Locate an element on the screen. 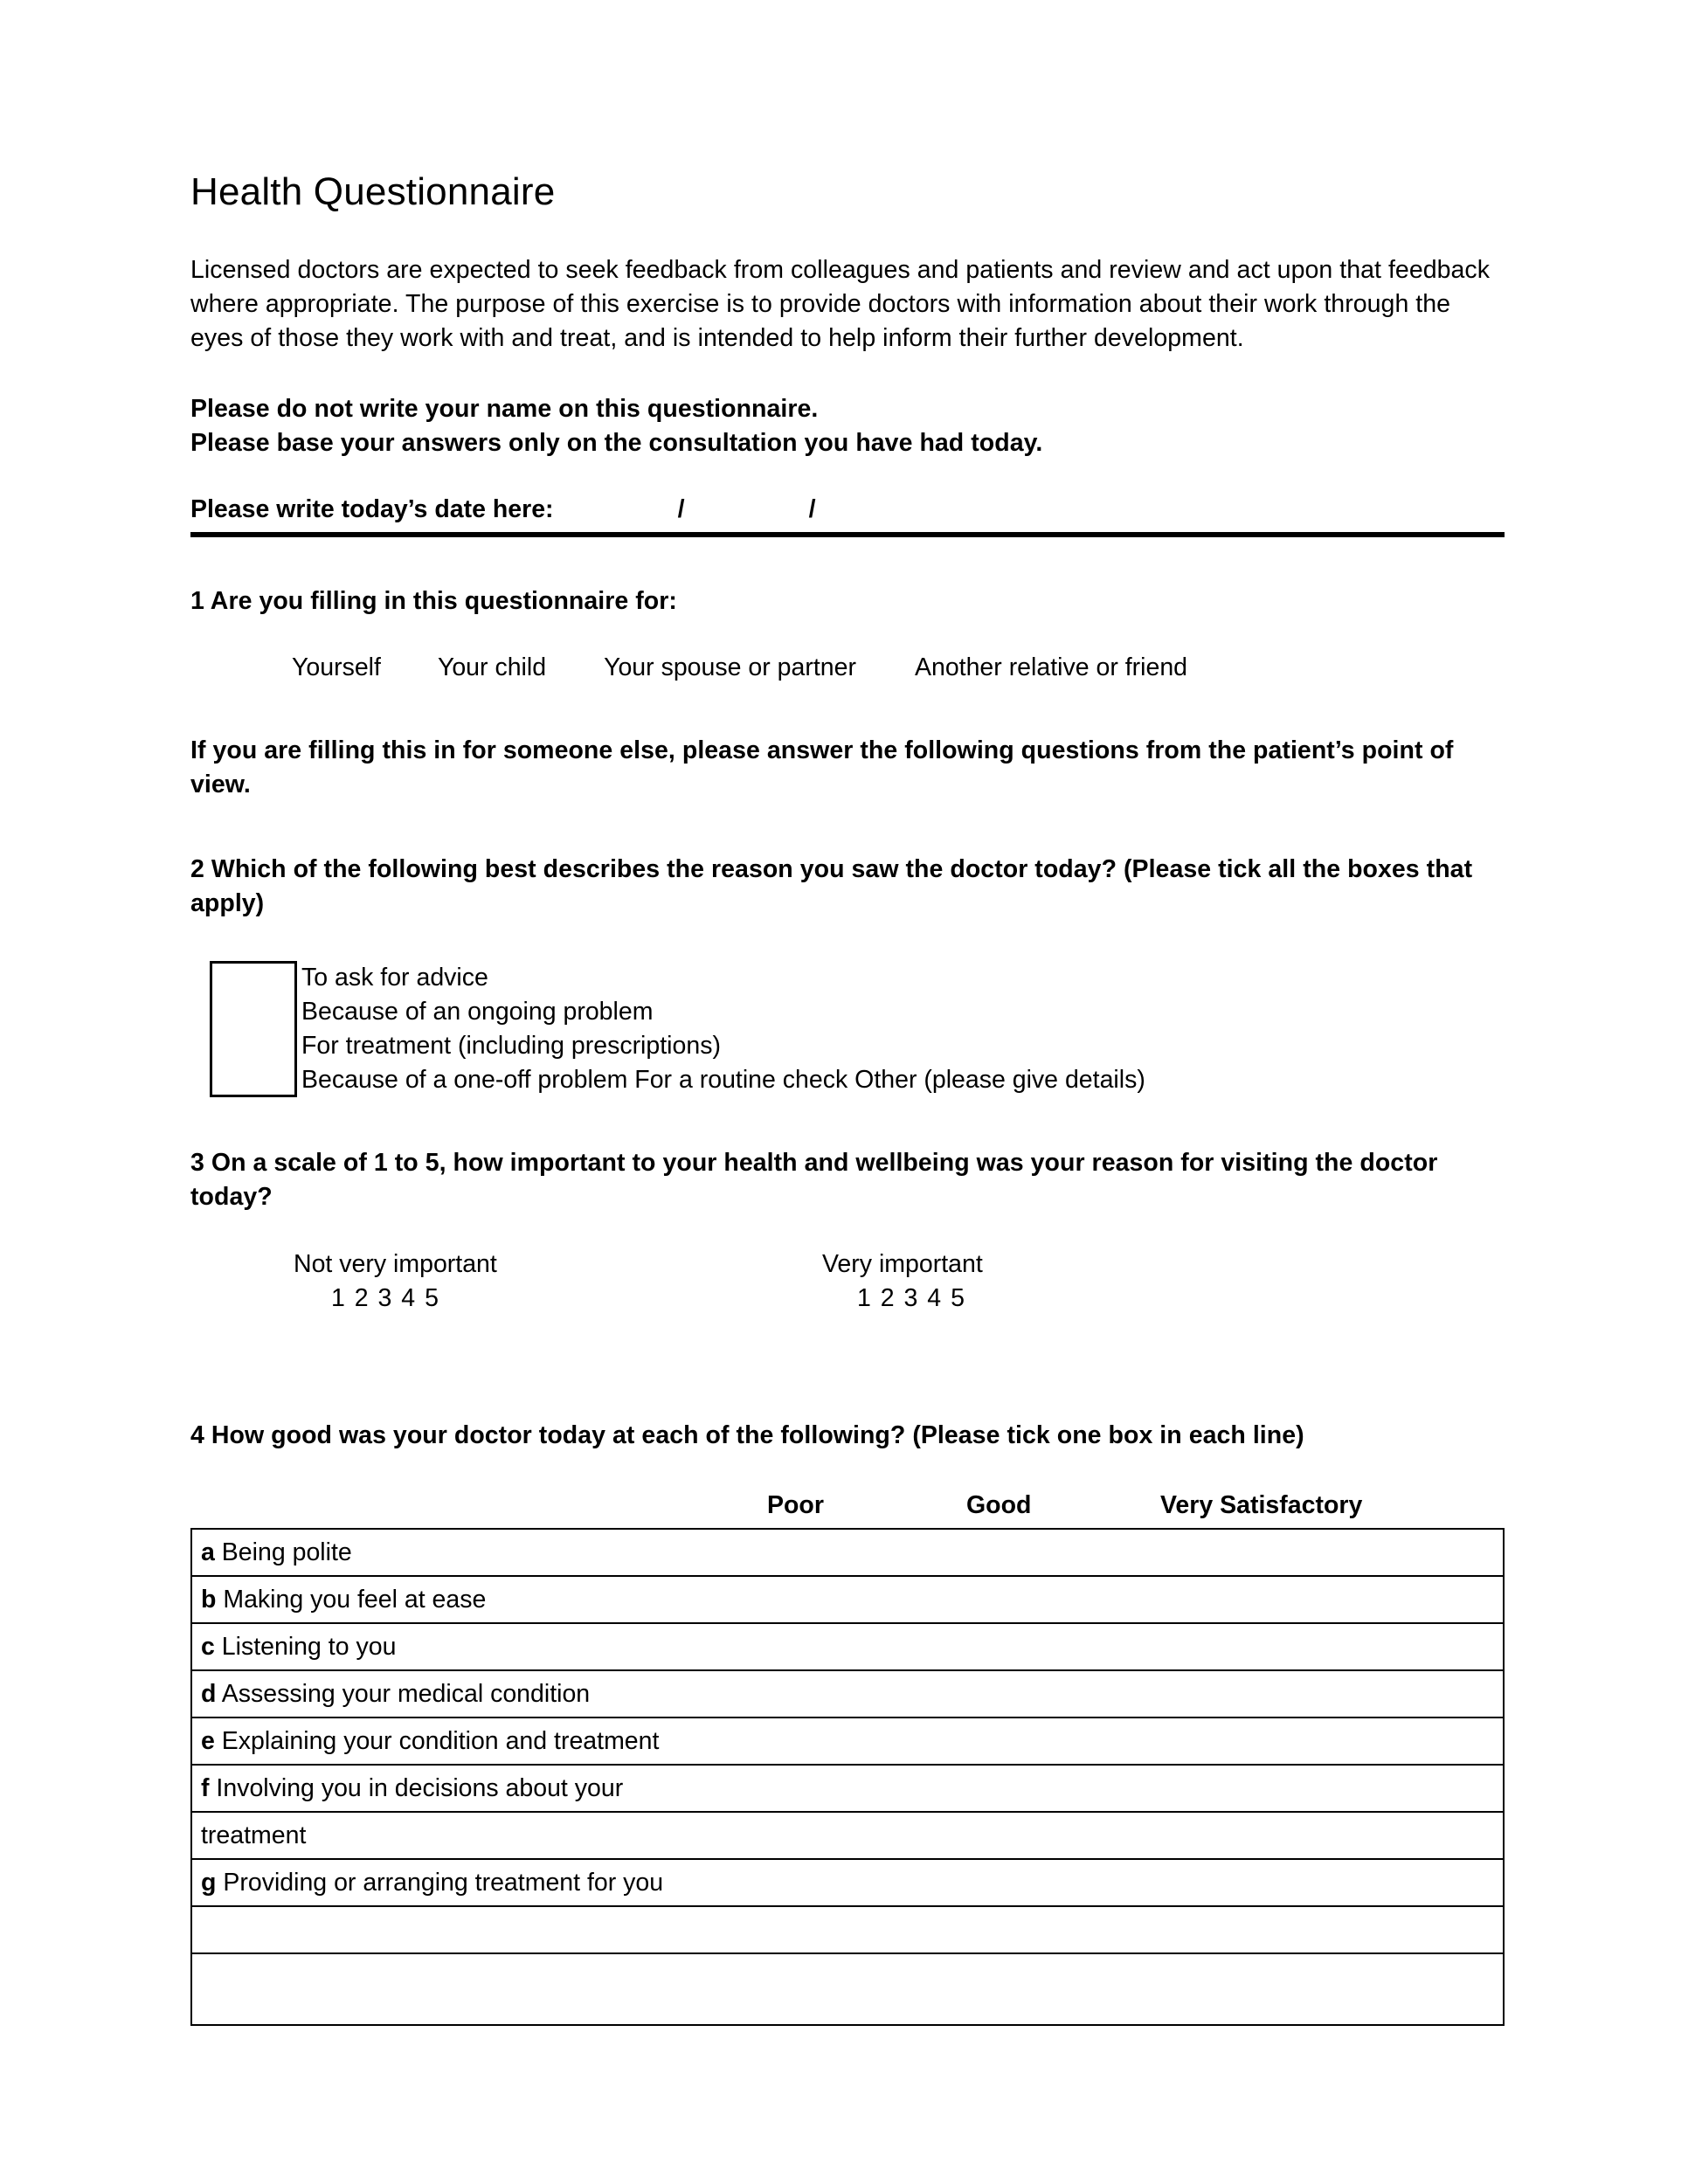 This screenshot has width=1688, height=2184. table-cell: f Involving you in decisions about your is located at coordinates (847, 1789).